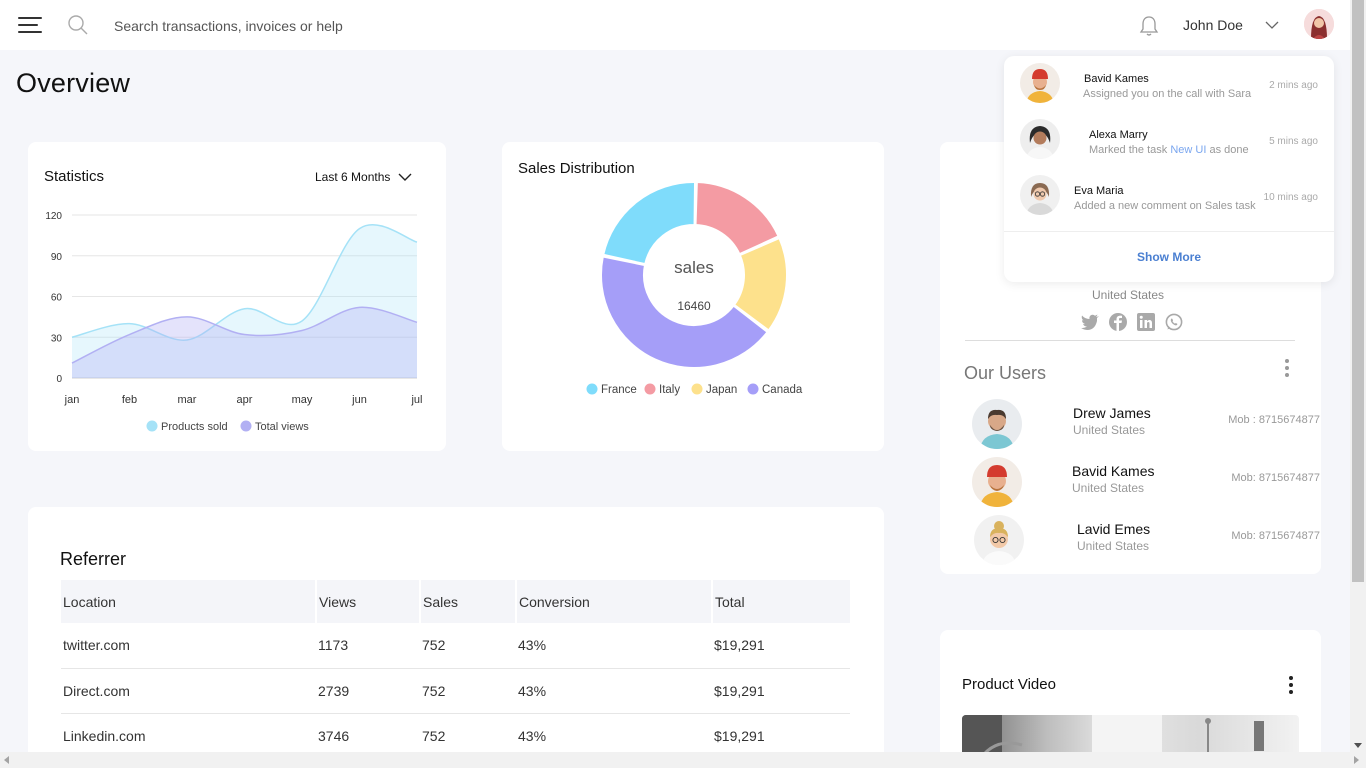 The width and height of the screenshot is (1366, 768). What do you see at coordinates (694, 288) in the screenshot?
I see `sales-chart: sales 16460 France Italy Japan Canada` at bounding box center [694, 288].